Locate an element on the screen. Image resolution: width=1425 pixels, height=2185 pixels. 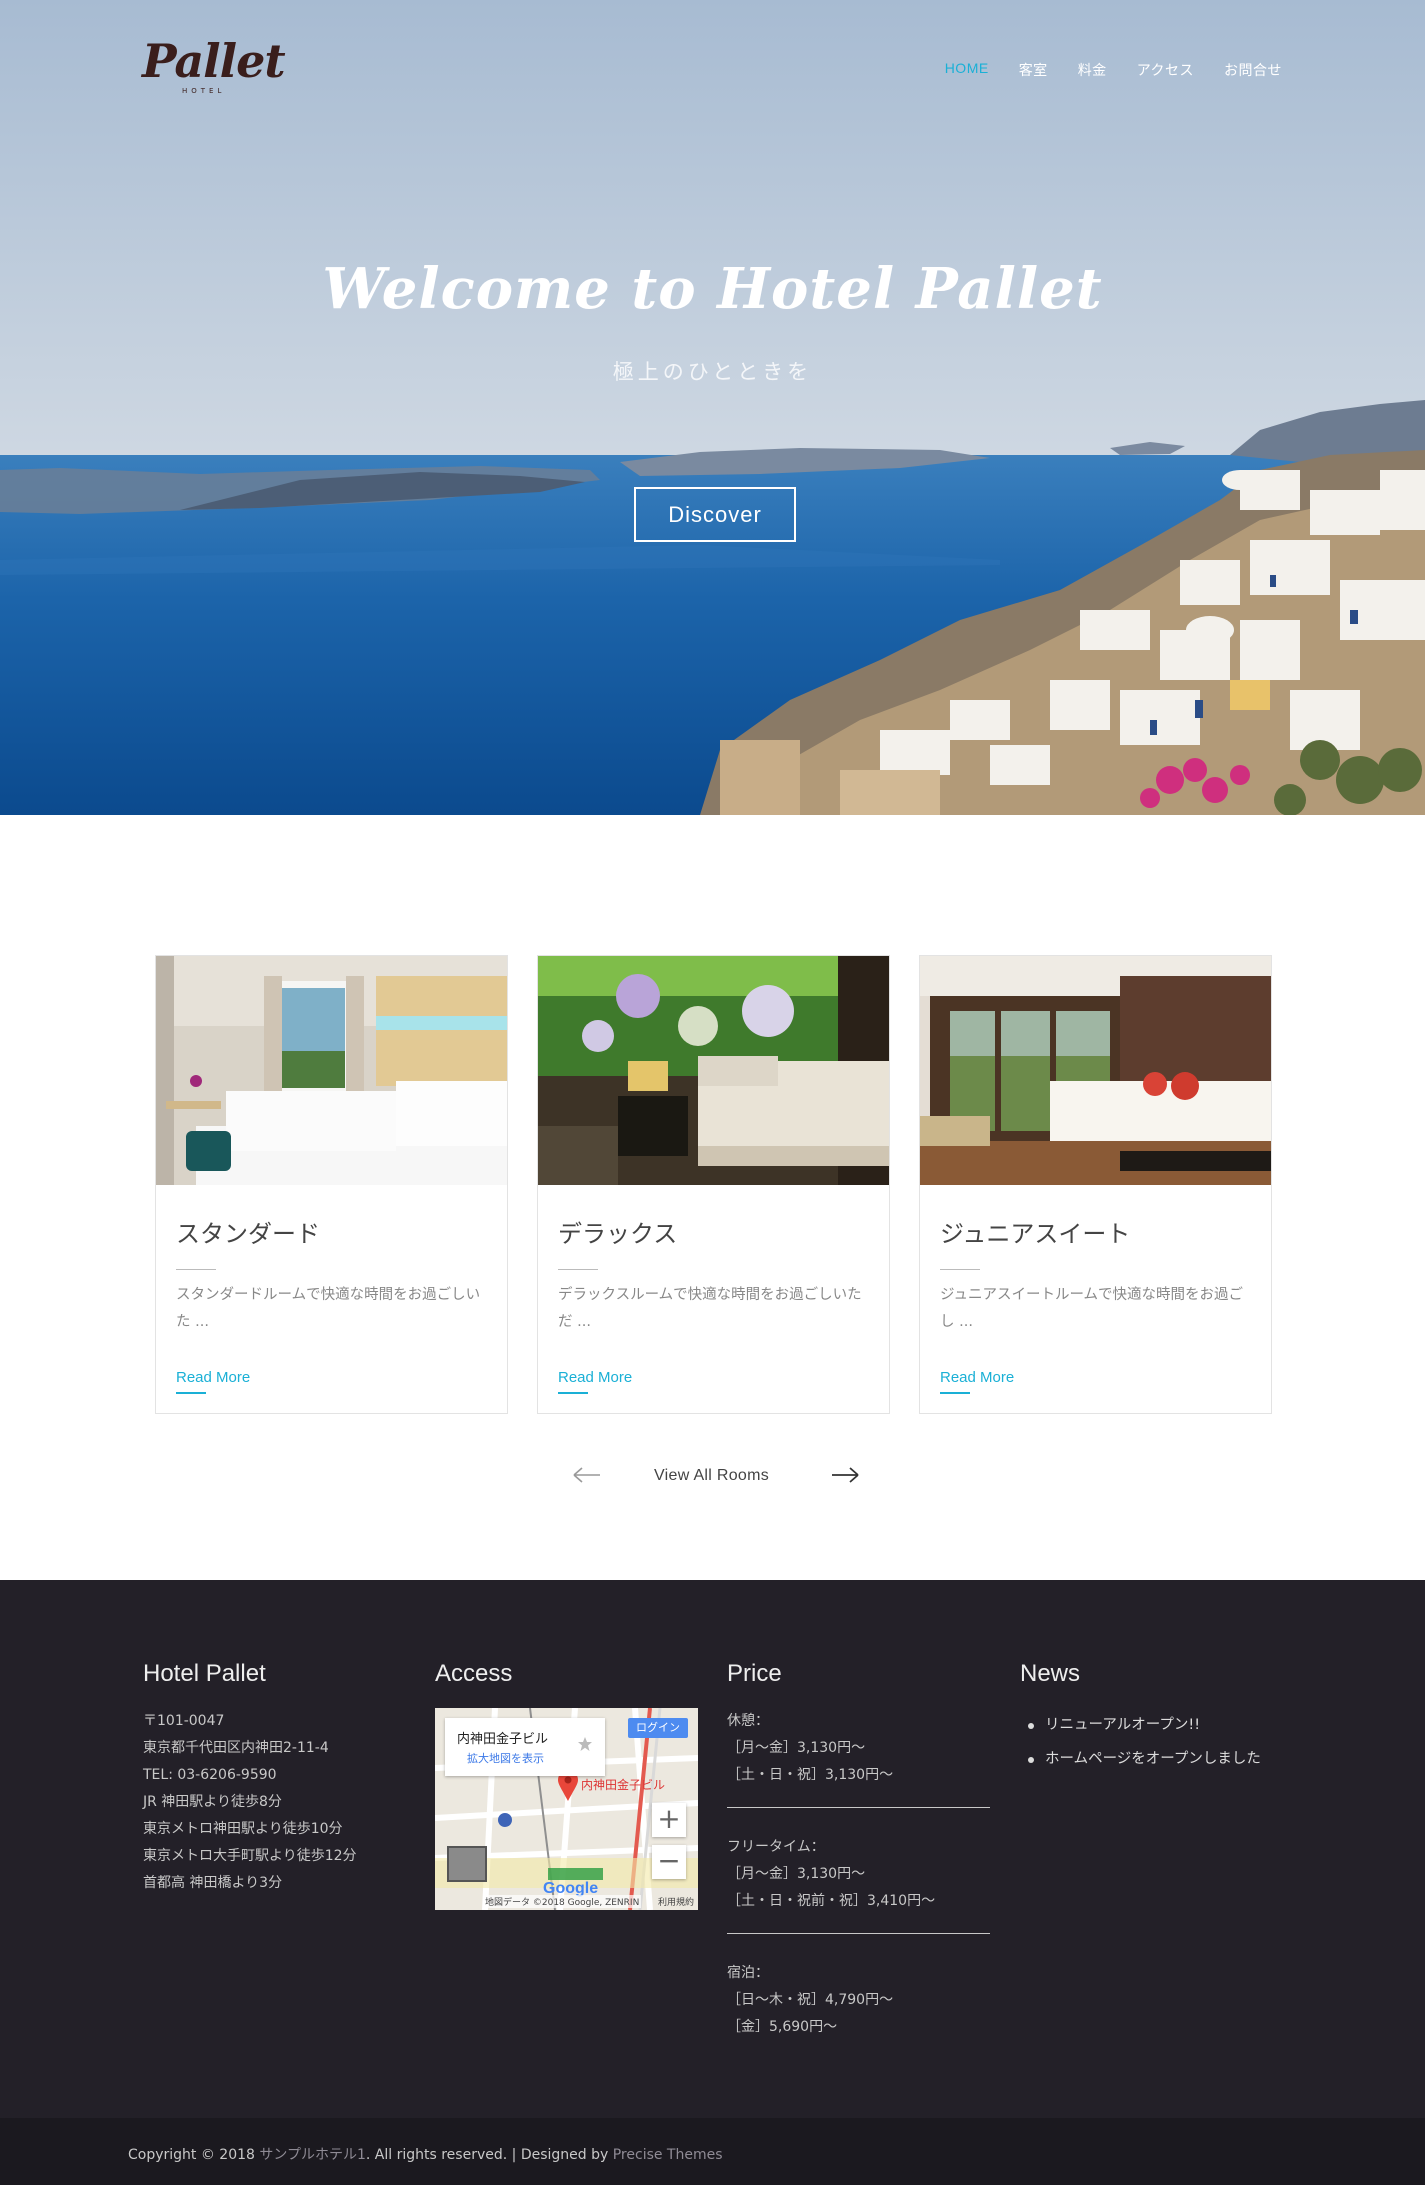
map-enlarge-link: 拡大地図を表示 is located at coordinates (505, 1758).